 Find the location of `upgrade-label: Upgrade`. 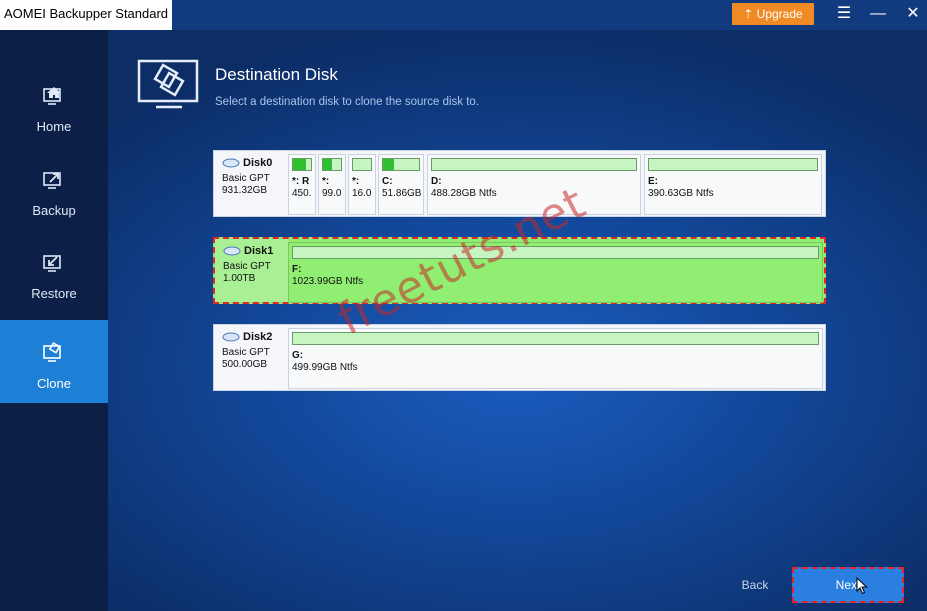

upgrade-label: Upgrade is located at coordinates (779, 14).